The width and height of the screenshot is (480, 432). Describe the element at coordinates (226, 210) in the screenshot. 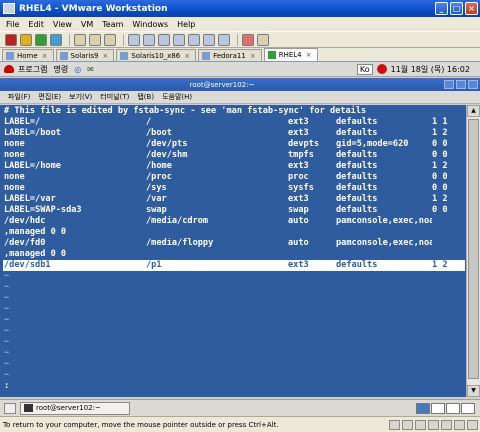

I see `fstab-row: LABEL=SWAP-sda3 swap swap defaults 0 0` at that location.